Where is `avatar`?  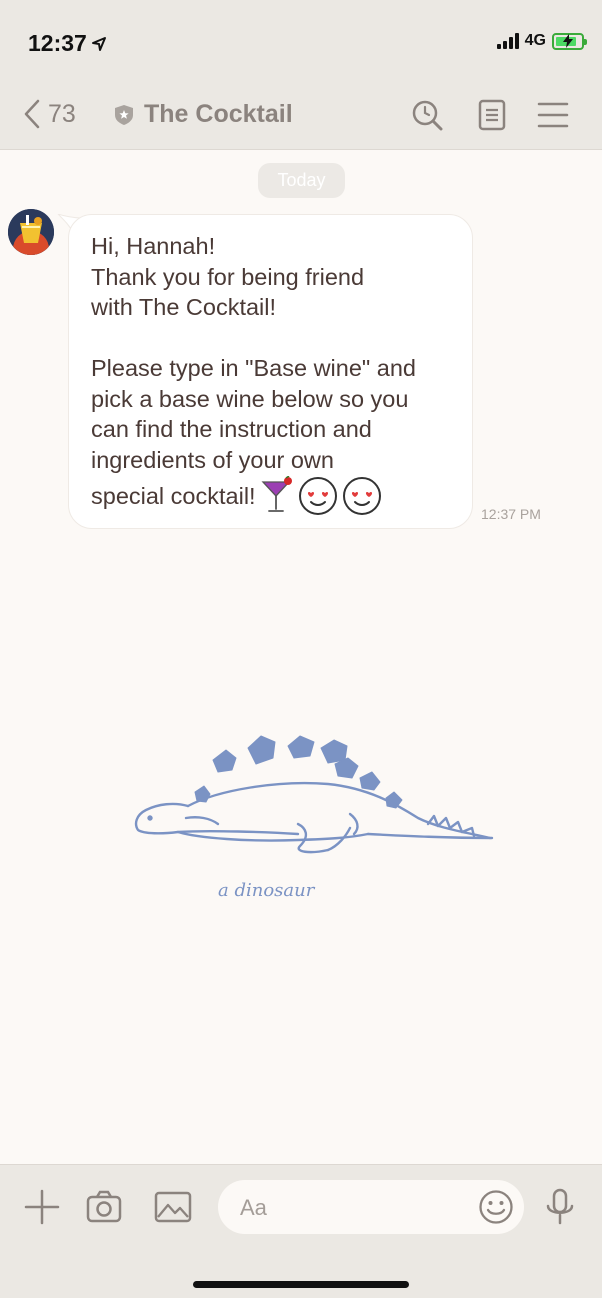
avatar is located at coordinates (31, 232).